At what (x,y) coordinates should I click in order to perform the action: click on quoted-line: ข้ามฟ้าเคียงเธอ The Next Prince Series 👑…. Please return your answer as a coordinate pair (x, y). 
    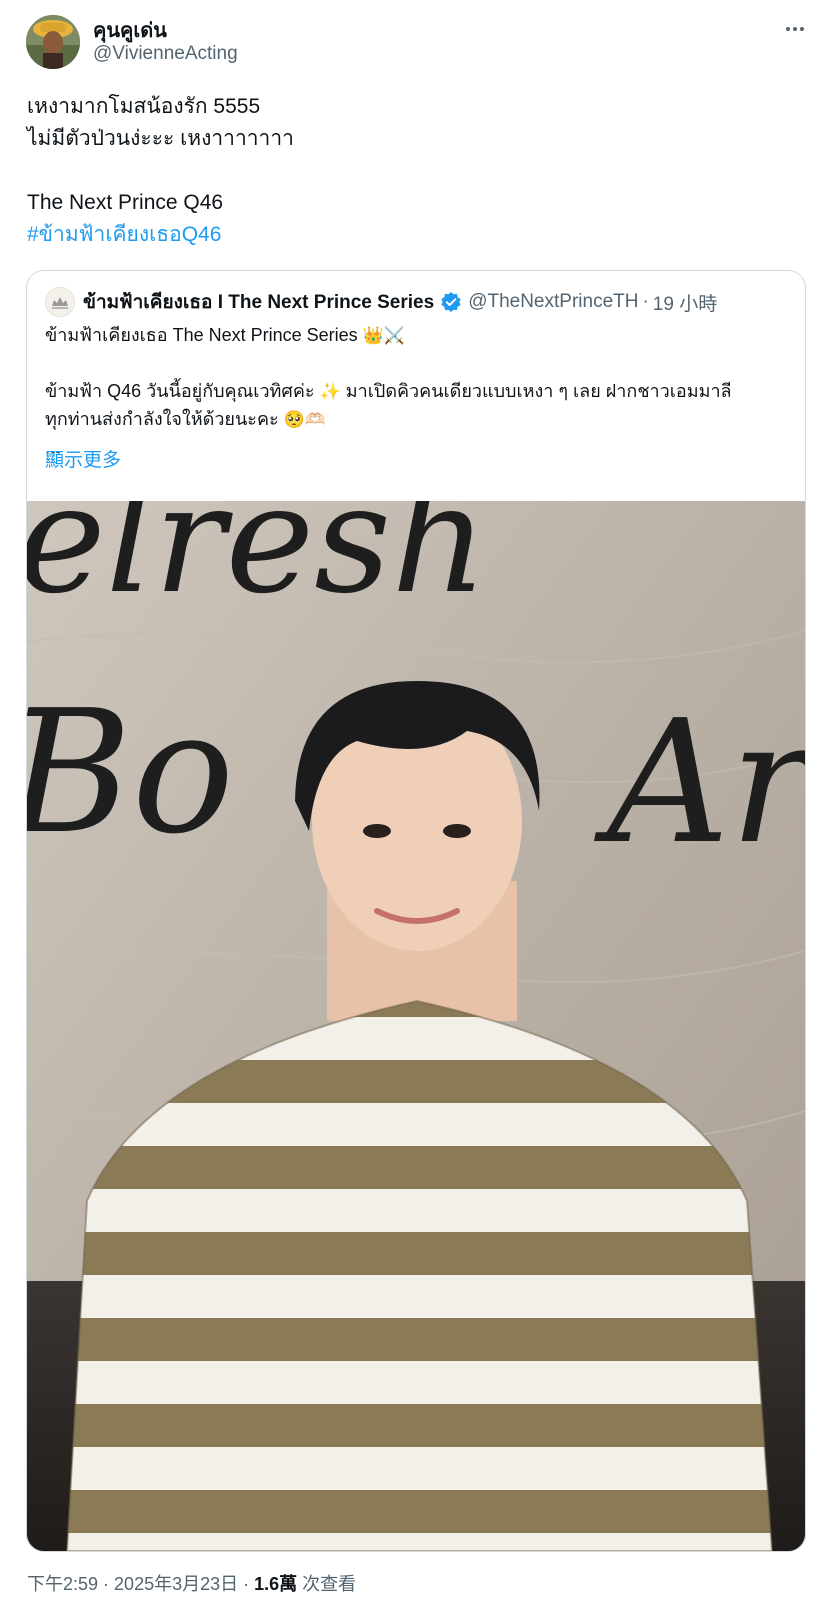
    Looking at the image, I should click on (417, 335).